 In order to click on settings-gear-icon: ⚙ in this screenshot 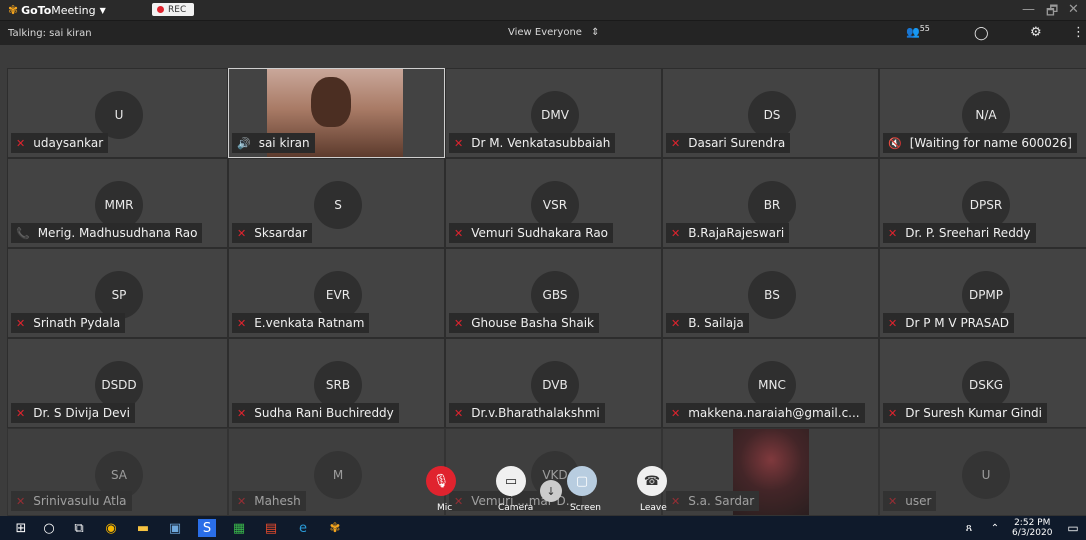, I will do `click(1036, 32)`.